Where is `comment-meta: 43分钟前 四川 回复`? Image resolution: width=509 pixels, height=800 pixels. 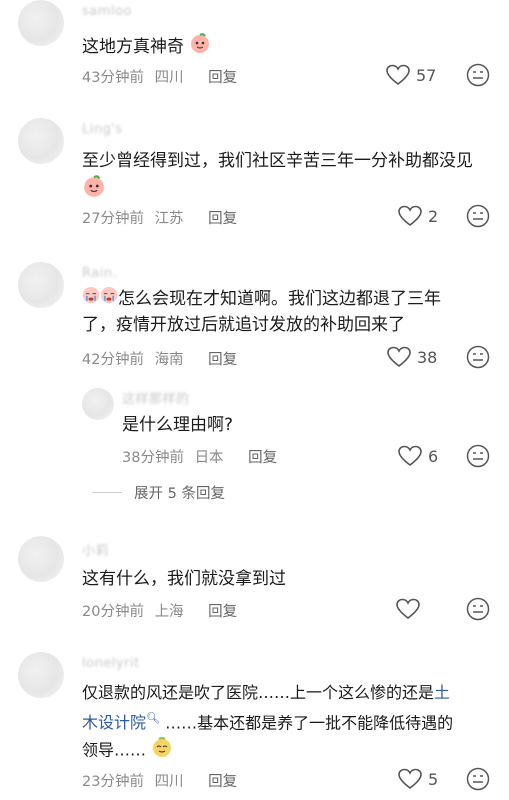 comment-meta: 43分钟前 四川 回复 is located at coordinates (162, 76).